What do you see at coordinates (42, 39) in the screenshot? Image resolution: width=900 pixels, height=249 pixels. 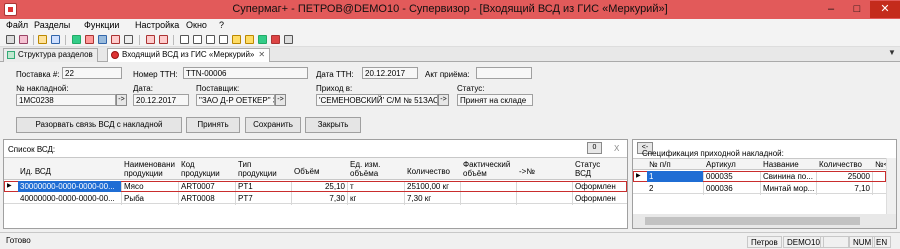 I see `copy-icon` at bounding box center [42, 39].